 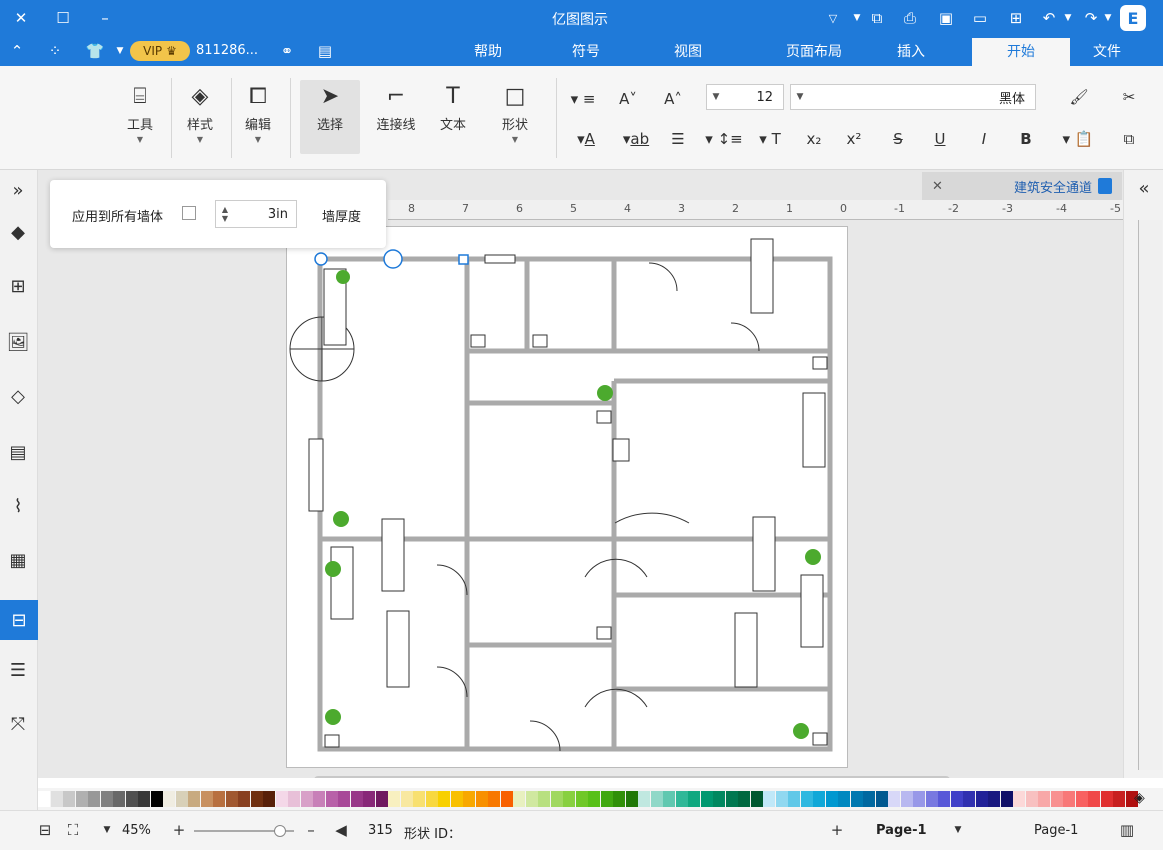 I want to click on copy-icon: ⧉, so click(x=1129, y=139).